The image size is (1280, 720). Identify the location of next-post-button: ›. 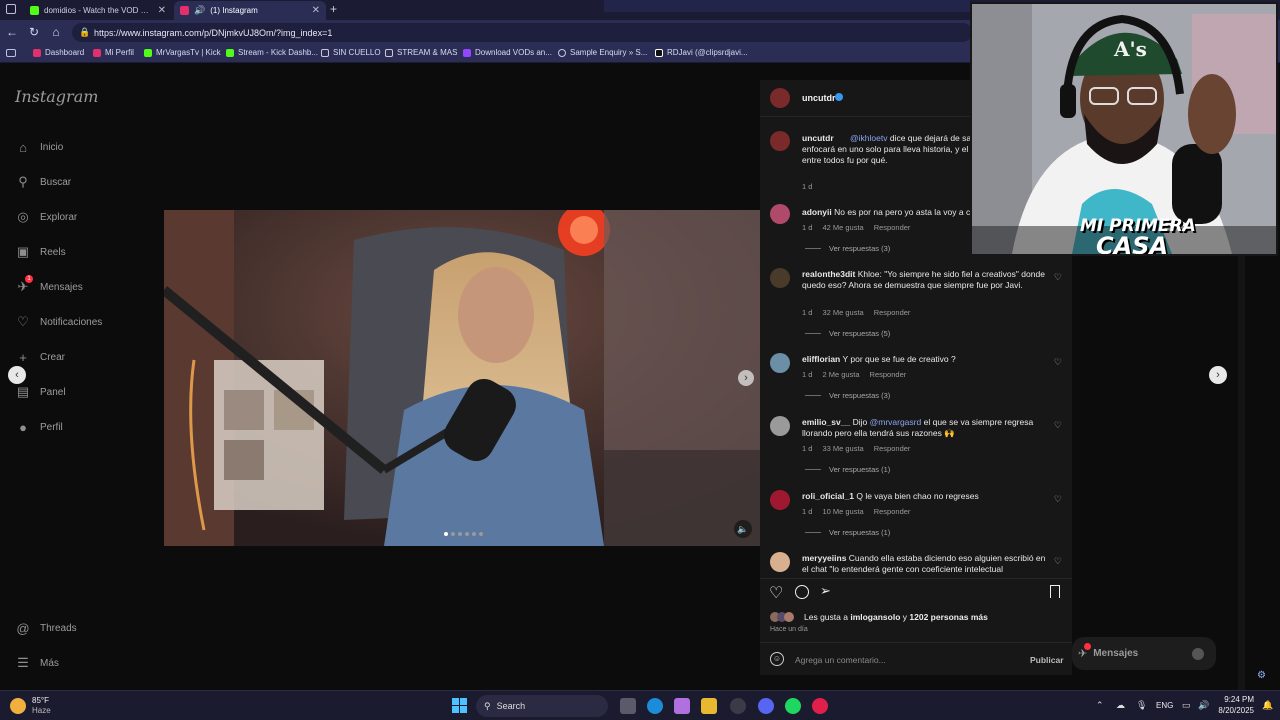
(1218, 375).